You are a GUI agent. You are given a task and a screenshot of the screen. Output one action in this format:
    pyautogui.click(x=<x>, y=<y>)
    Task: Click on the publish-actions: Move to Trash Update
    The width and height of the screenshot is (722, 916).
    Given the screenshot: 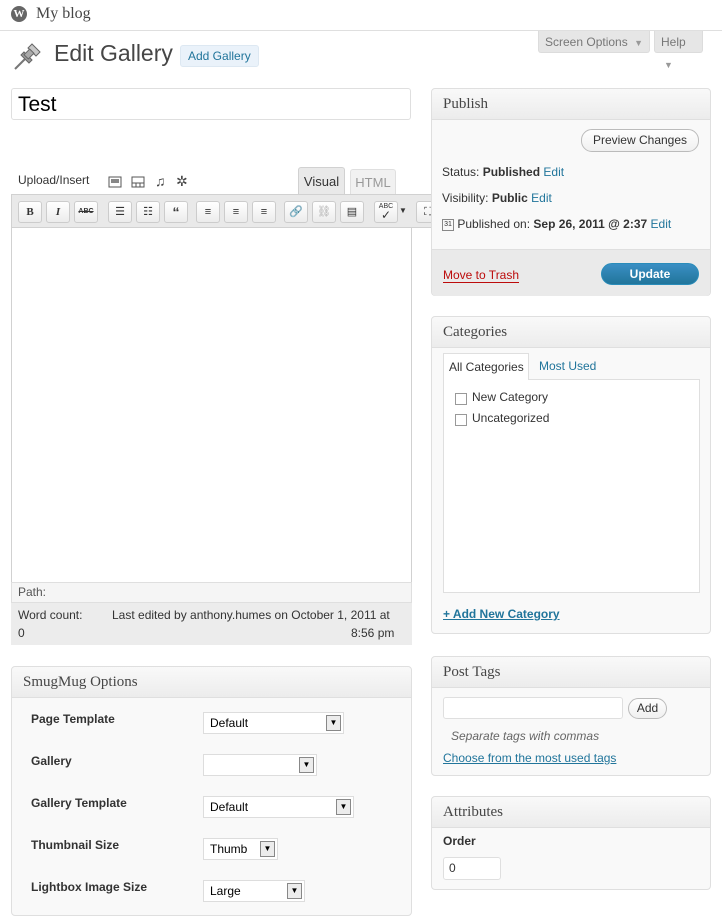 What is the action you would take?
    pyautogui.click(x=571, y=272)
    